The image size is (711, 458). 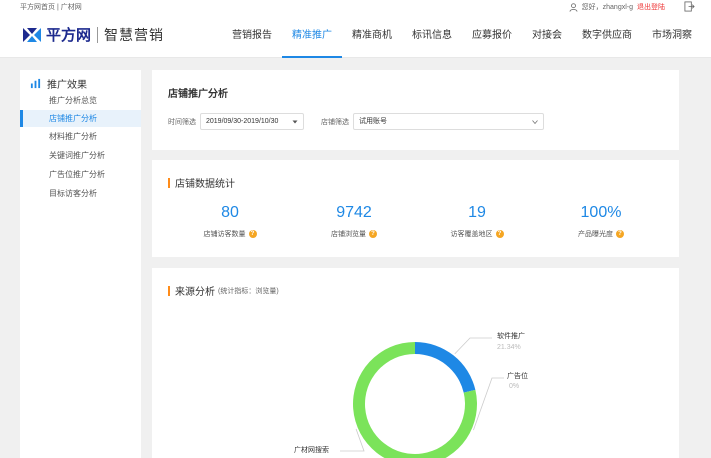 What do you see at coordinates (93, 34) in the screenshot?
I see `brand-logo: 平方网 智慧营销` at bounding box center [93, 34].